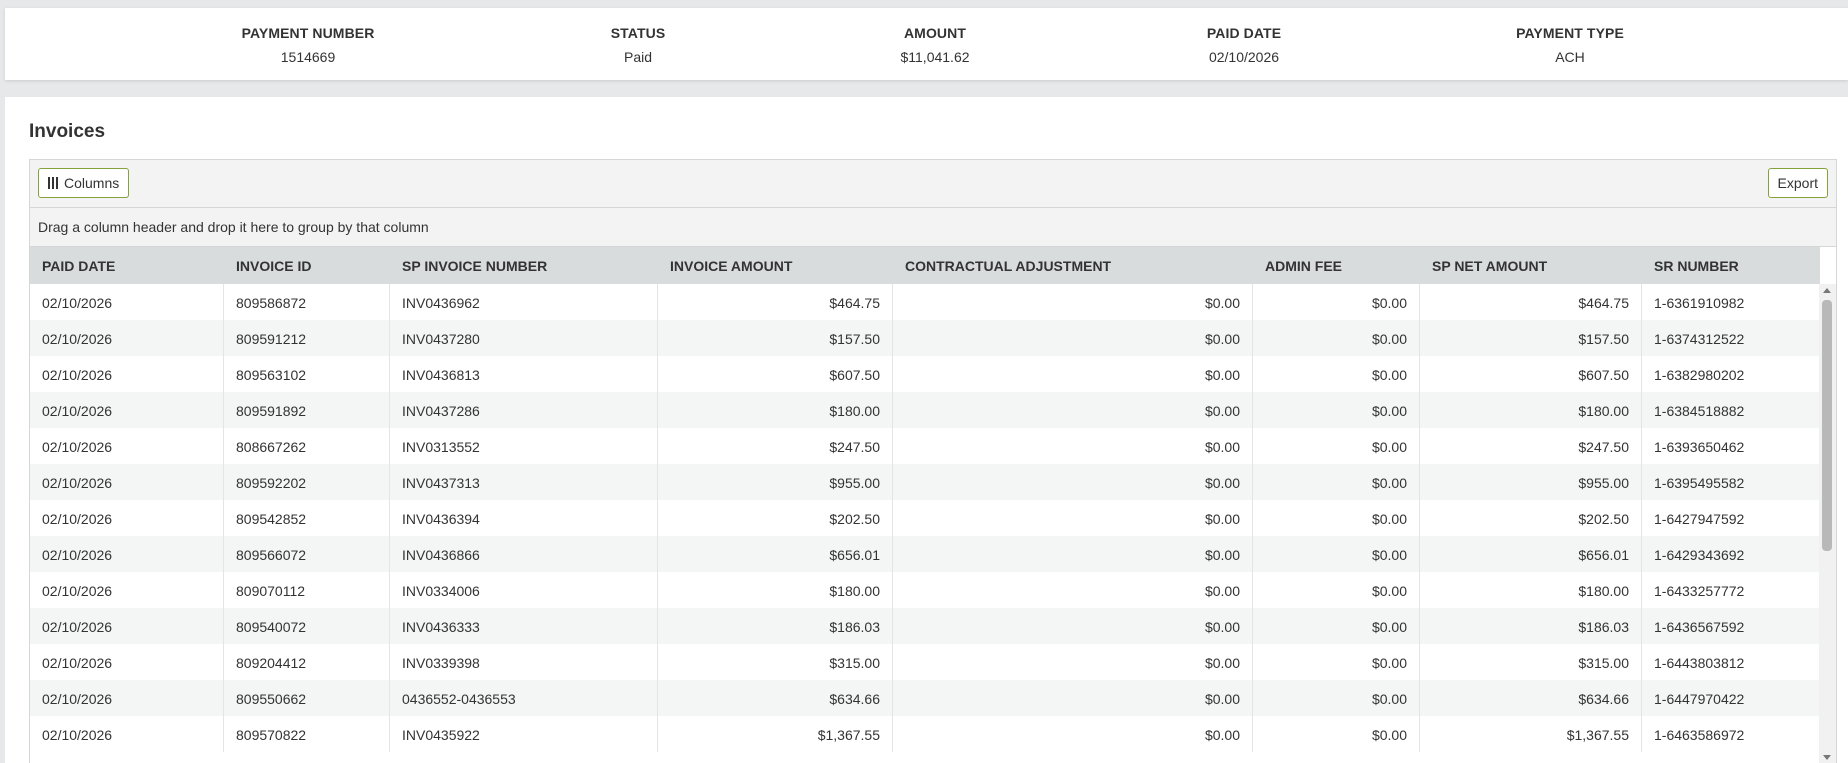  Describe the element at coordinates (1531, 265) in the screenshot. I see `column-header-sp-net-amount: SP NET AMOUNT` at that location.